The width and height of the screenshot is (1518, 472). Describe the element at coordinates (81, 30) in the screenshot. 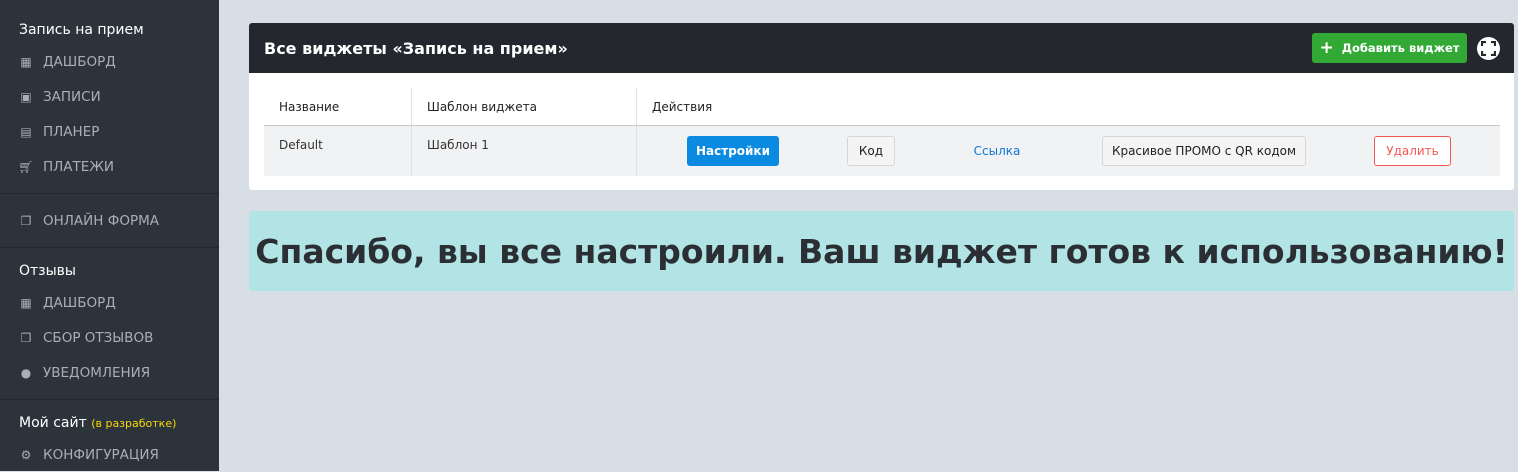

I see `section-title-appointments: Запись на прием` at that location.